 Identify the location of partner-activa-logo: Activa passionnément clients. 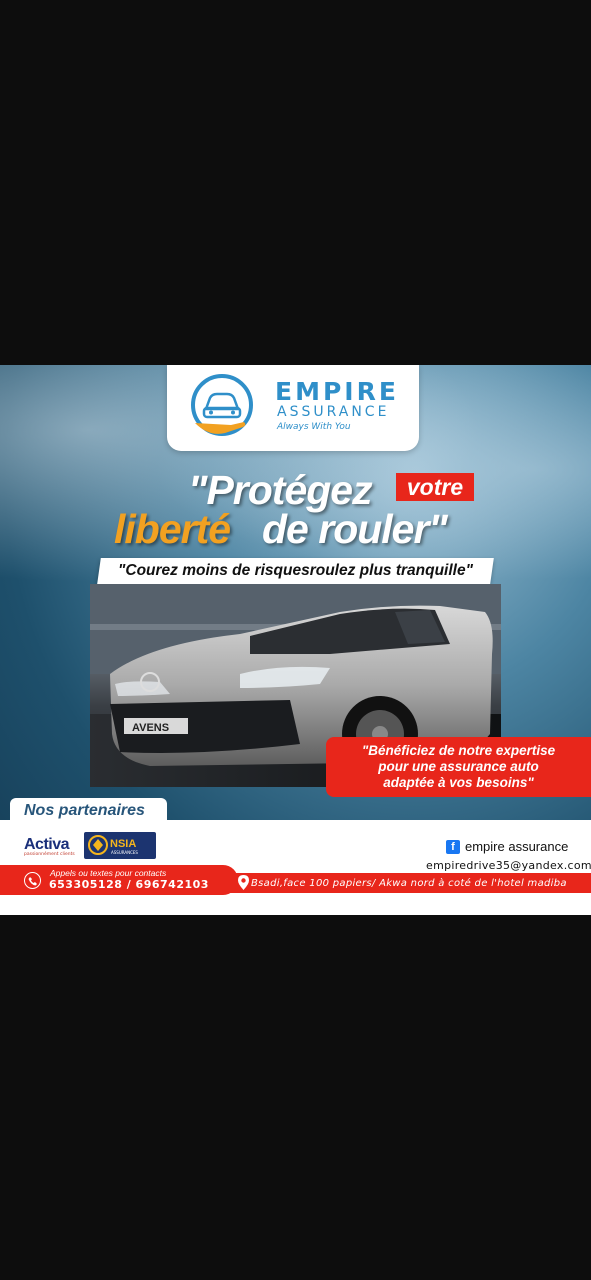
(52, 848).